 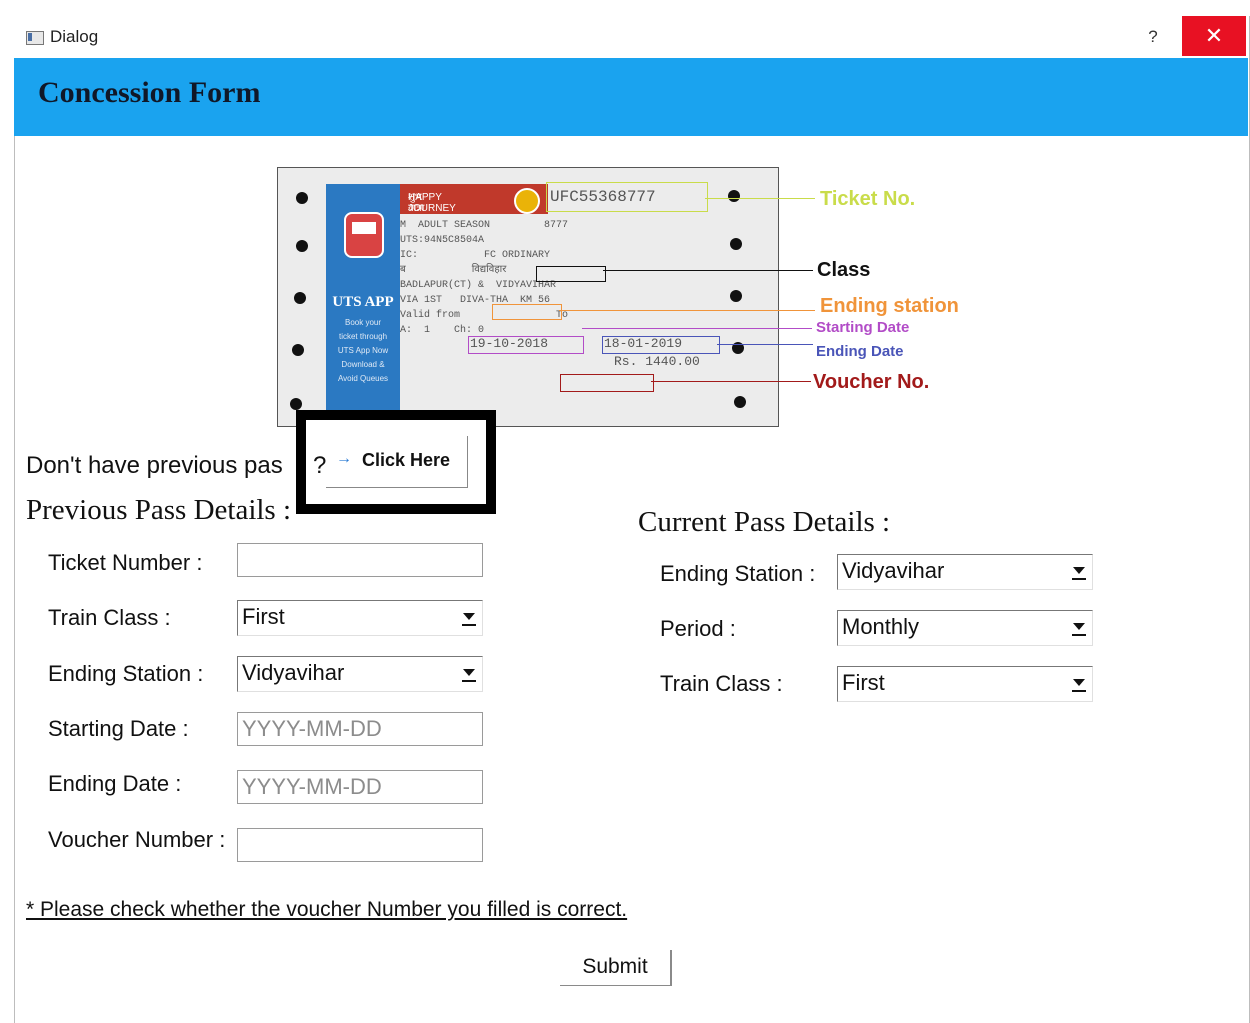 I want to click on prev-train-class-label: Train Class :, so click(x=109, y=617).